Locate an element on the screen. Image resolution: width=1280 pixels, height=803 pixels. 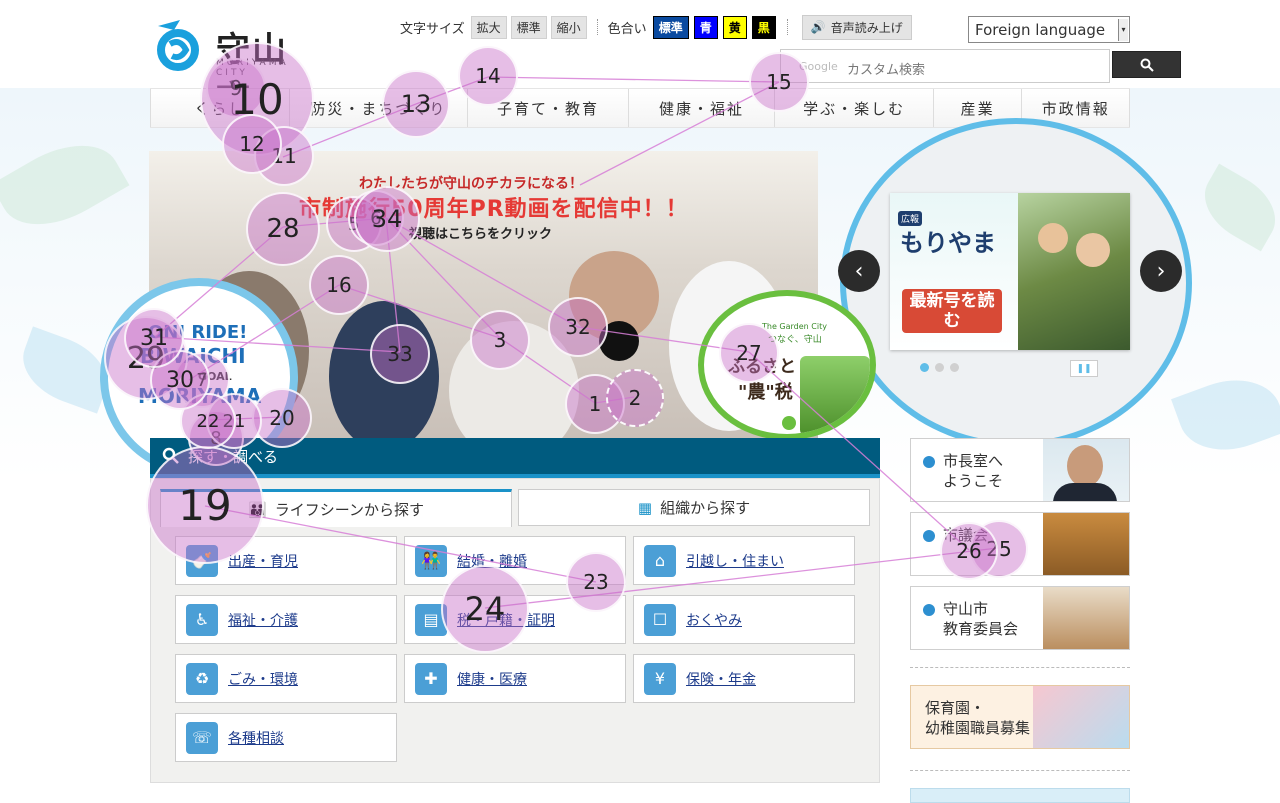
overlay-marker: 31 is located at coordinates (154, 338).